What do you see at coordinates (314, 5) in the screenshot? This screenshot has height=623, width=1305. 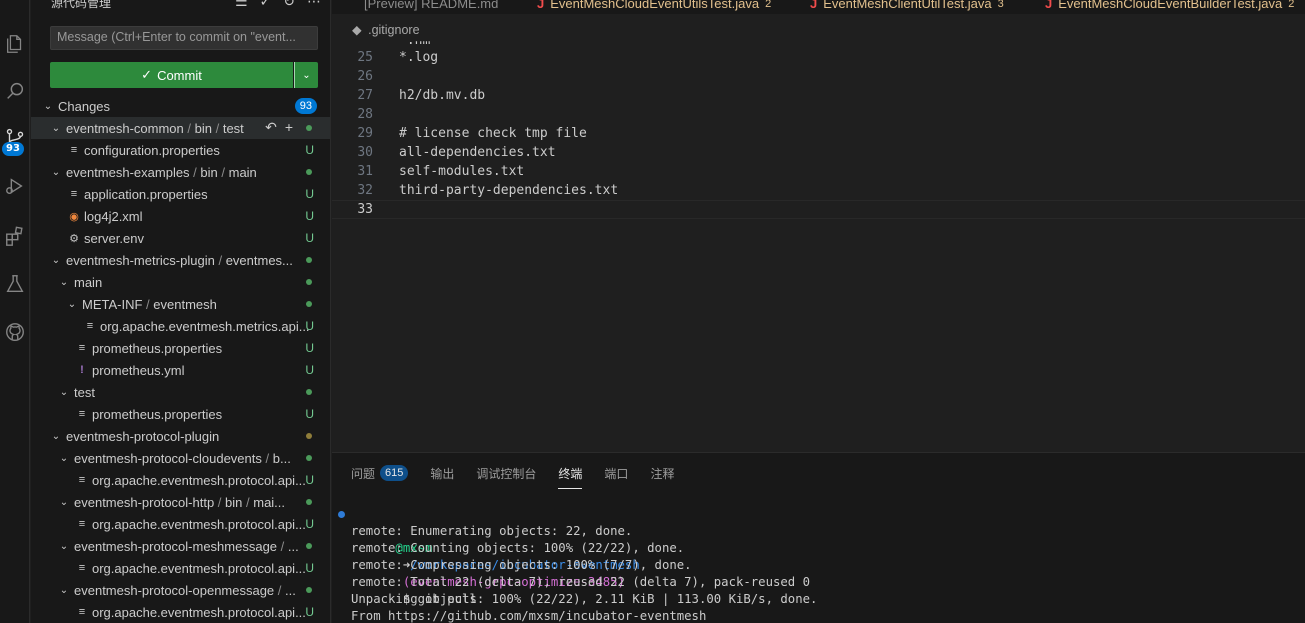 I see `more-actions-icon: ⋯` at bounding box center [314, 5].